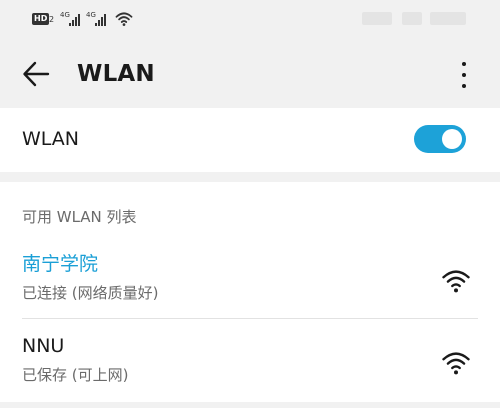  What do you see at coordinates (124, 19) in the screenshot?
I see `wifi-status-icon` at bounding box center [124, 19].